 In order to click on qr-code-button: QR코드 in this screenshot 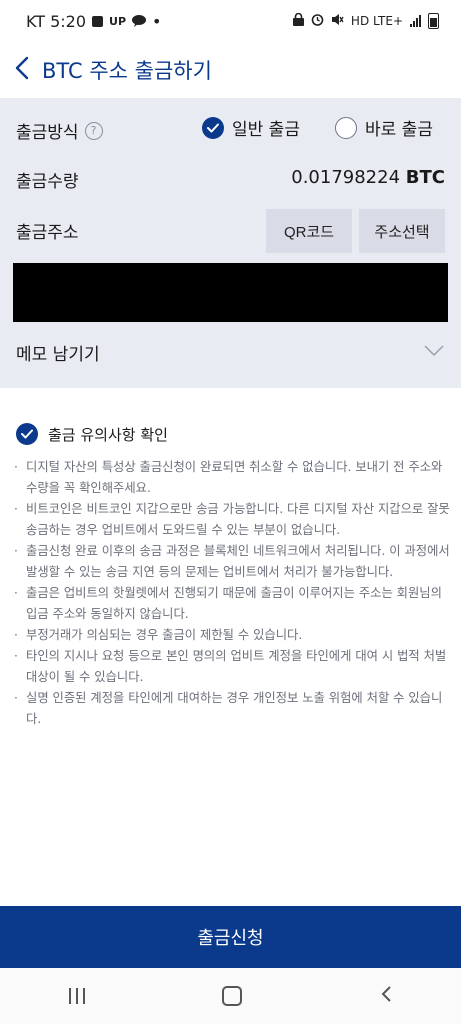, I will do `click(309, 231)`.